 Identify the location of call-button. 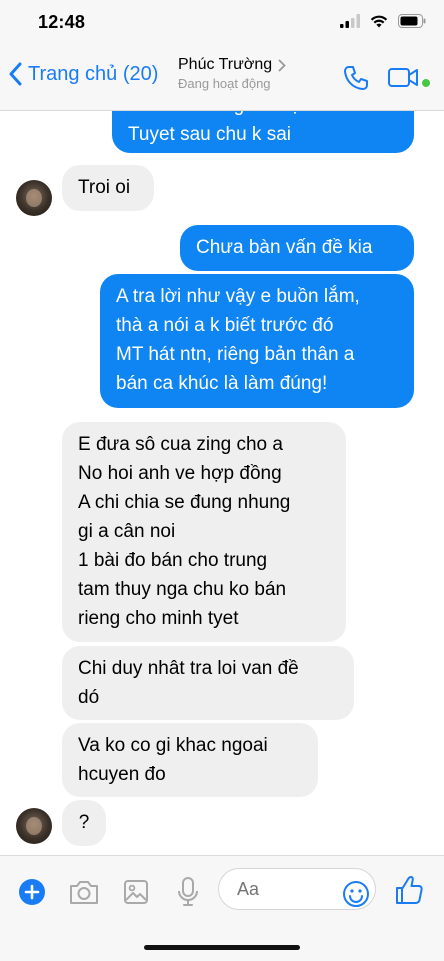
(356, 80).